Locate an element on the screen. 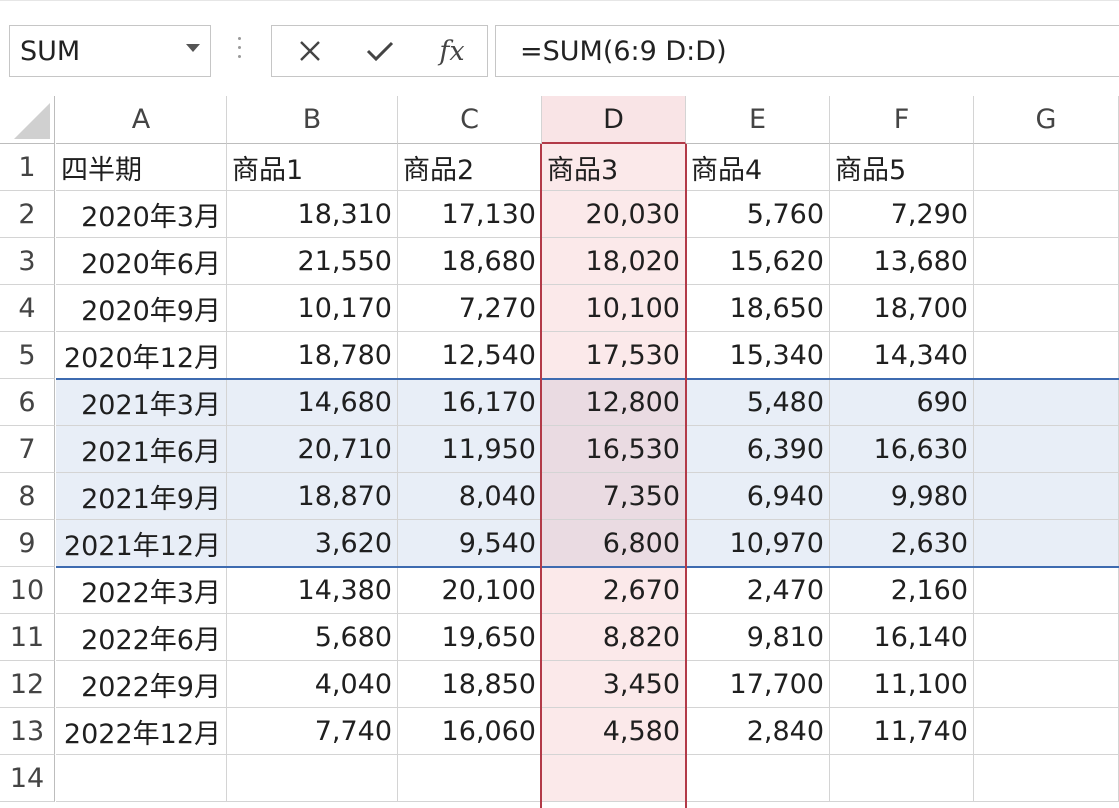  cell-d11: 8,820 is located at coordinates (614, 637).